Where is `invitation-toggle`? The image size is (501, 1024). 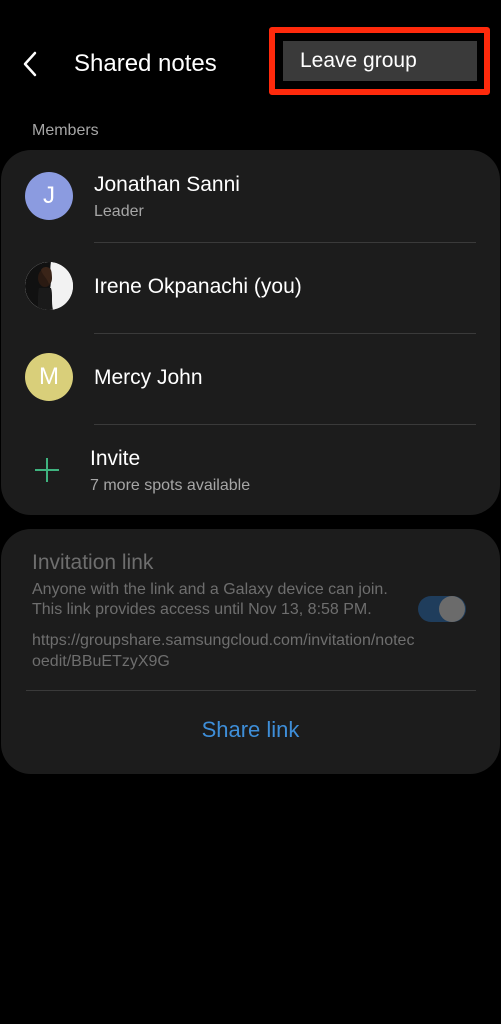
invitation-toggle is located at coordinates (442, 609).